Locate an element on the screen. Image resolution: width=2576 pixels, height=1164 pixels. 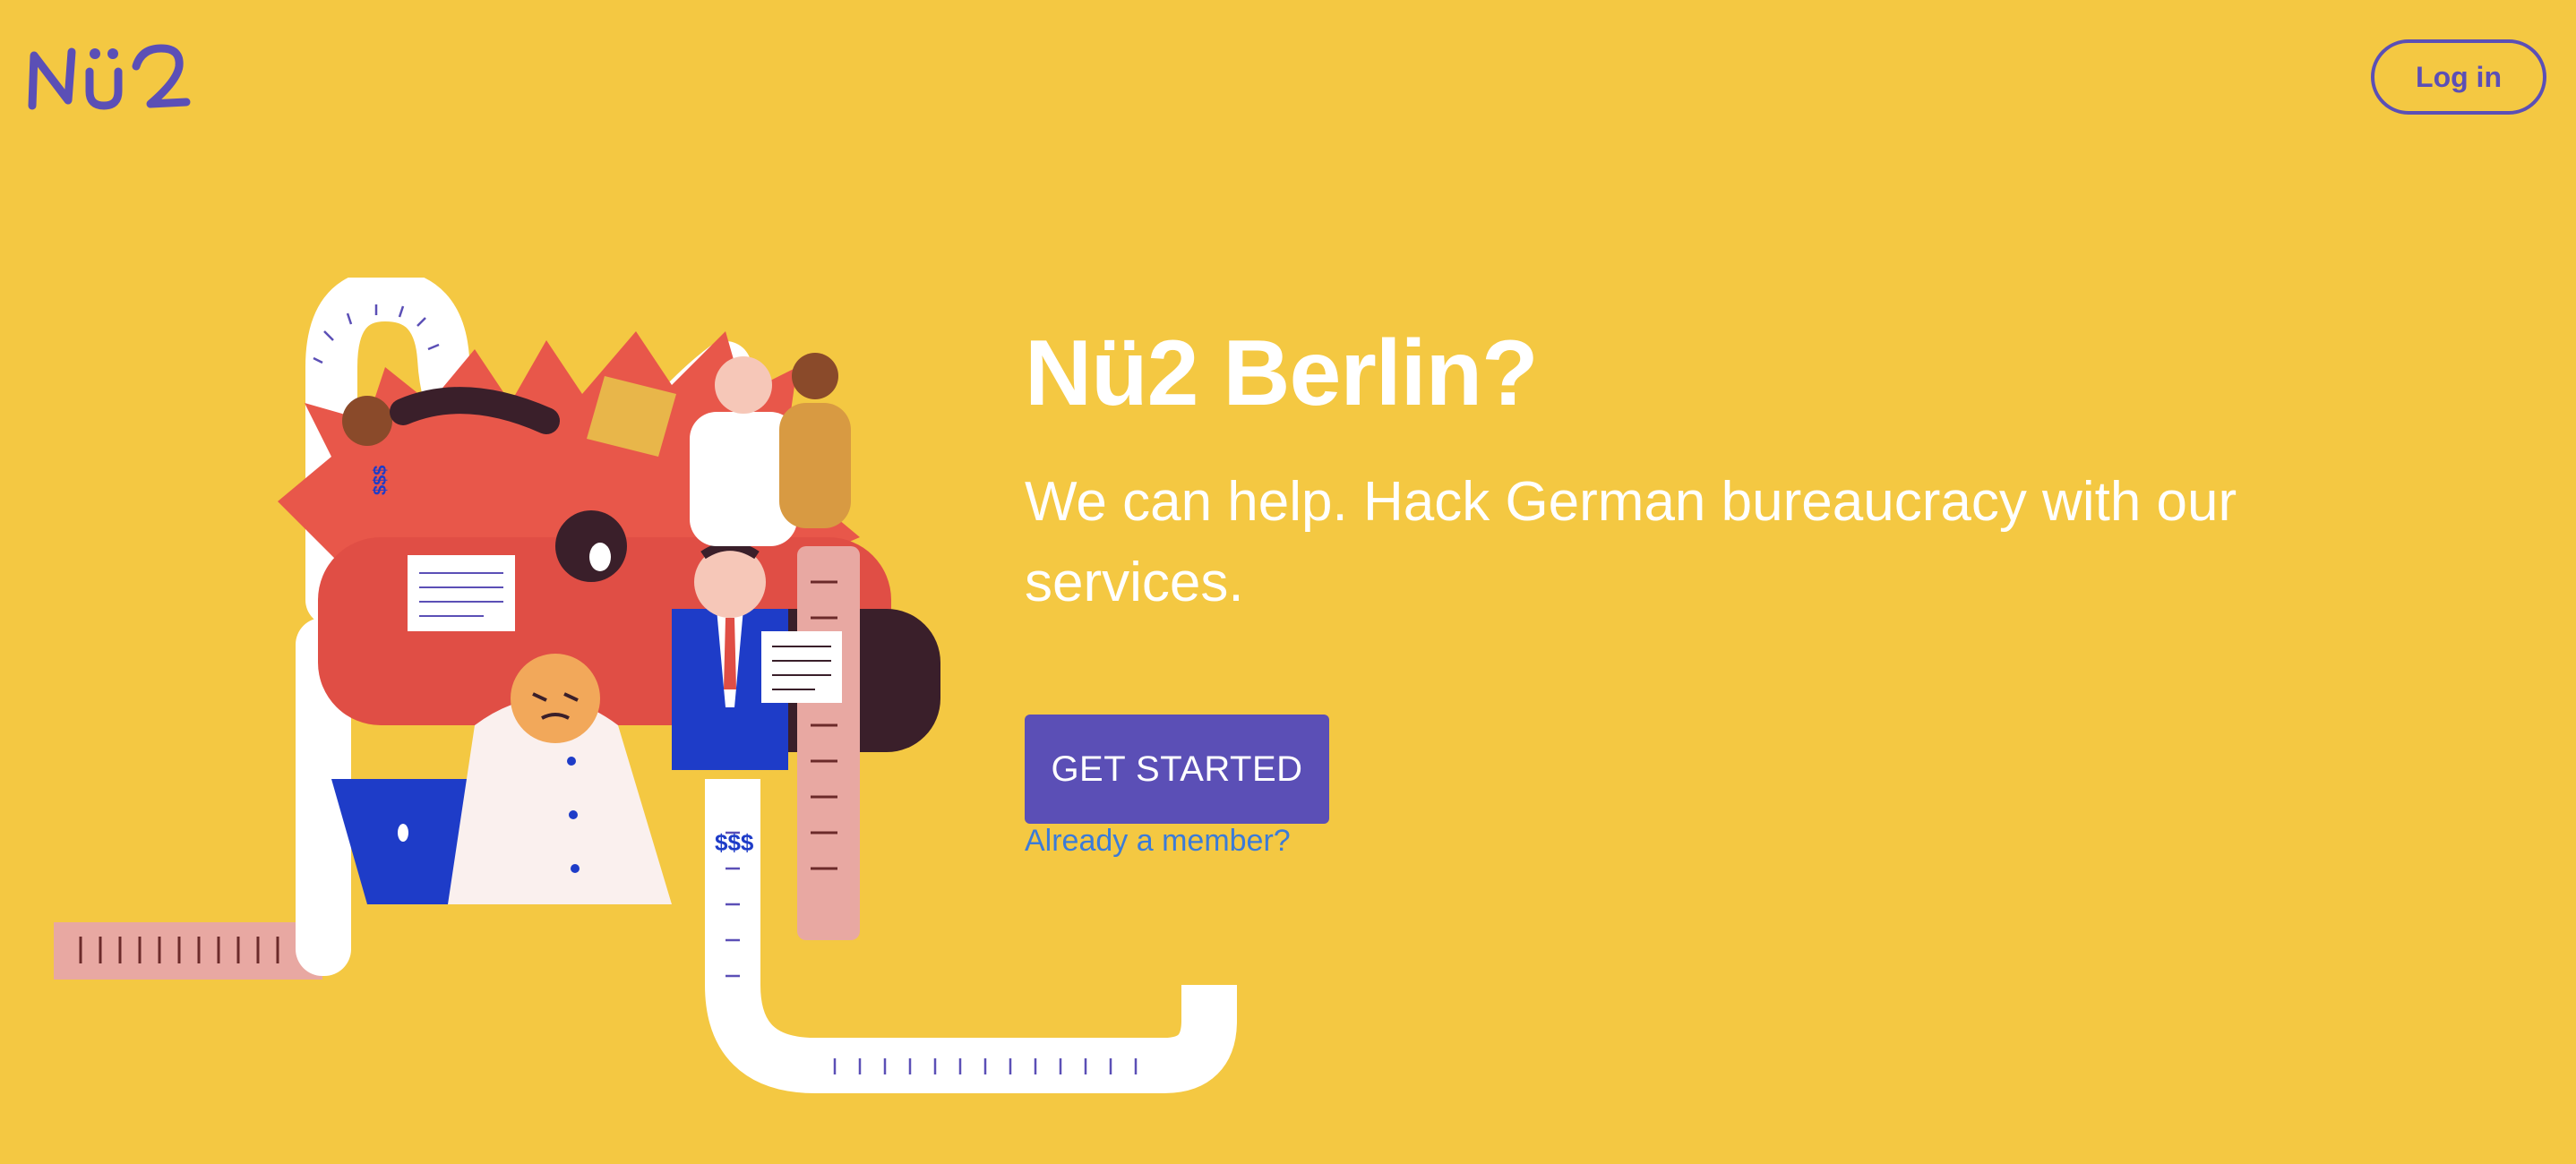
receipt-dollar-label: $$$ is located at coordinates (734, 842).